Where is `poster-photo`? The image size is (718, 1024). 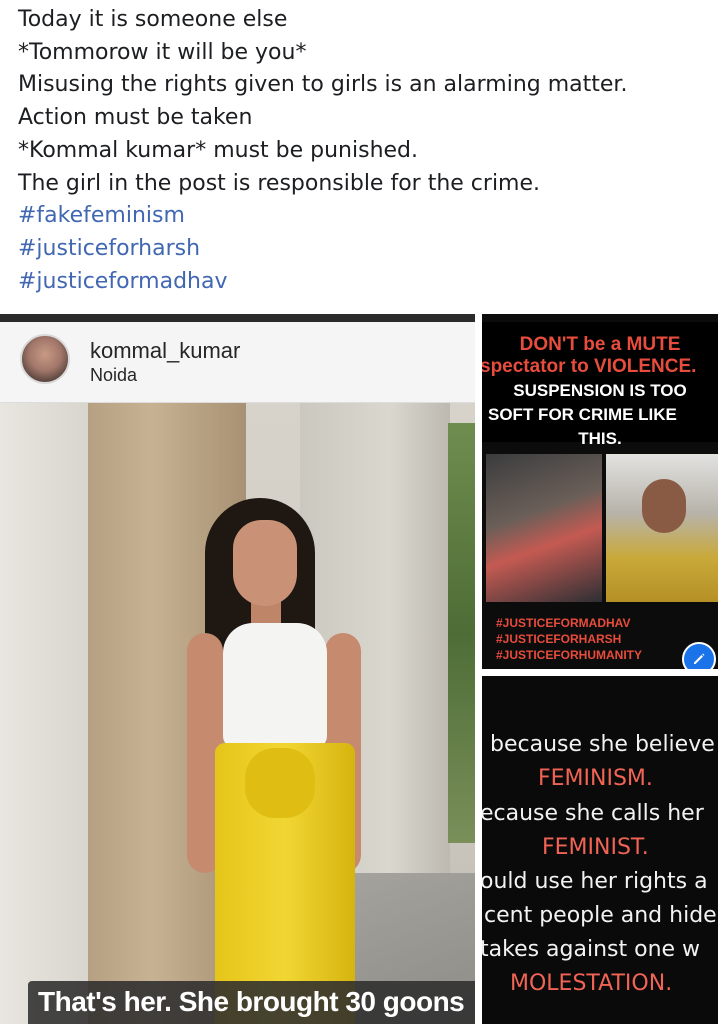
poster-photo is located at coordinates (544, 528).